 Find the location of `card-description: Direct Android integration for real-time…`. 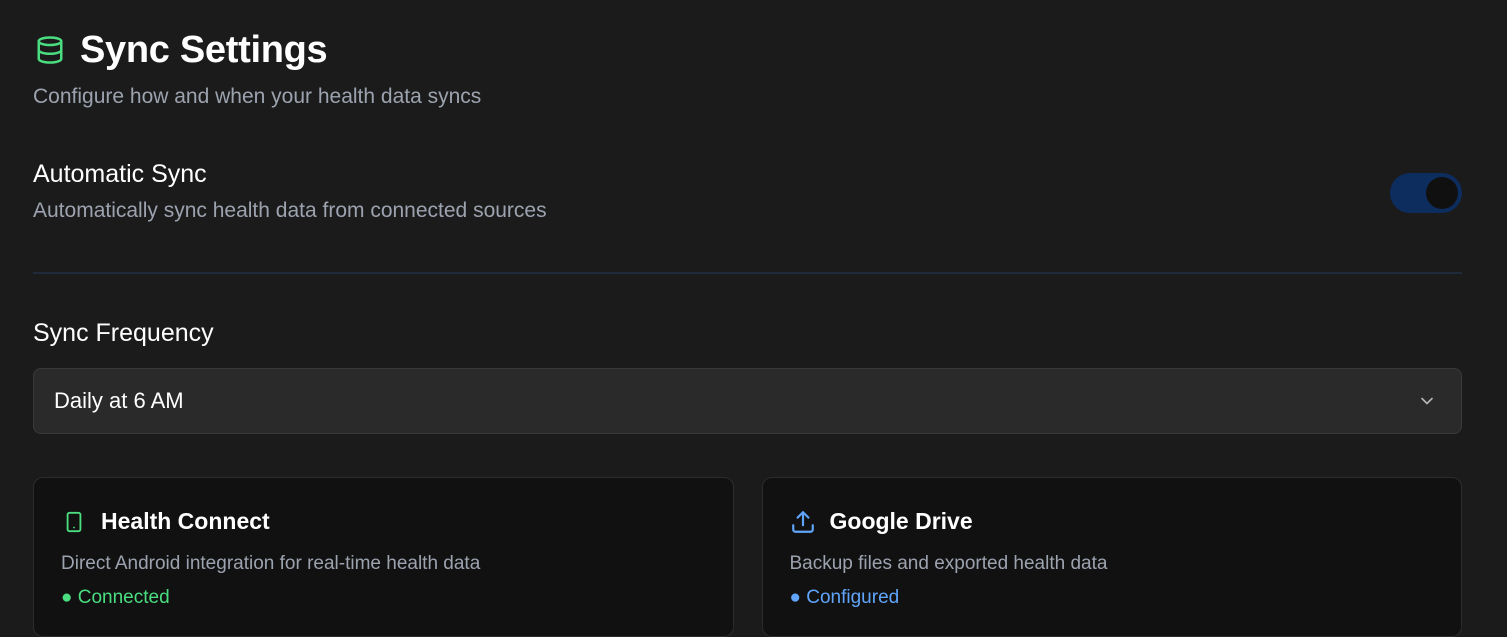

card-description: Direct Android integration for real-time… is located at coordinates (271, 563).